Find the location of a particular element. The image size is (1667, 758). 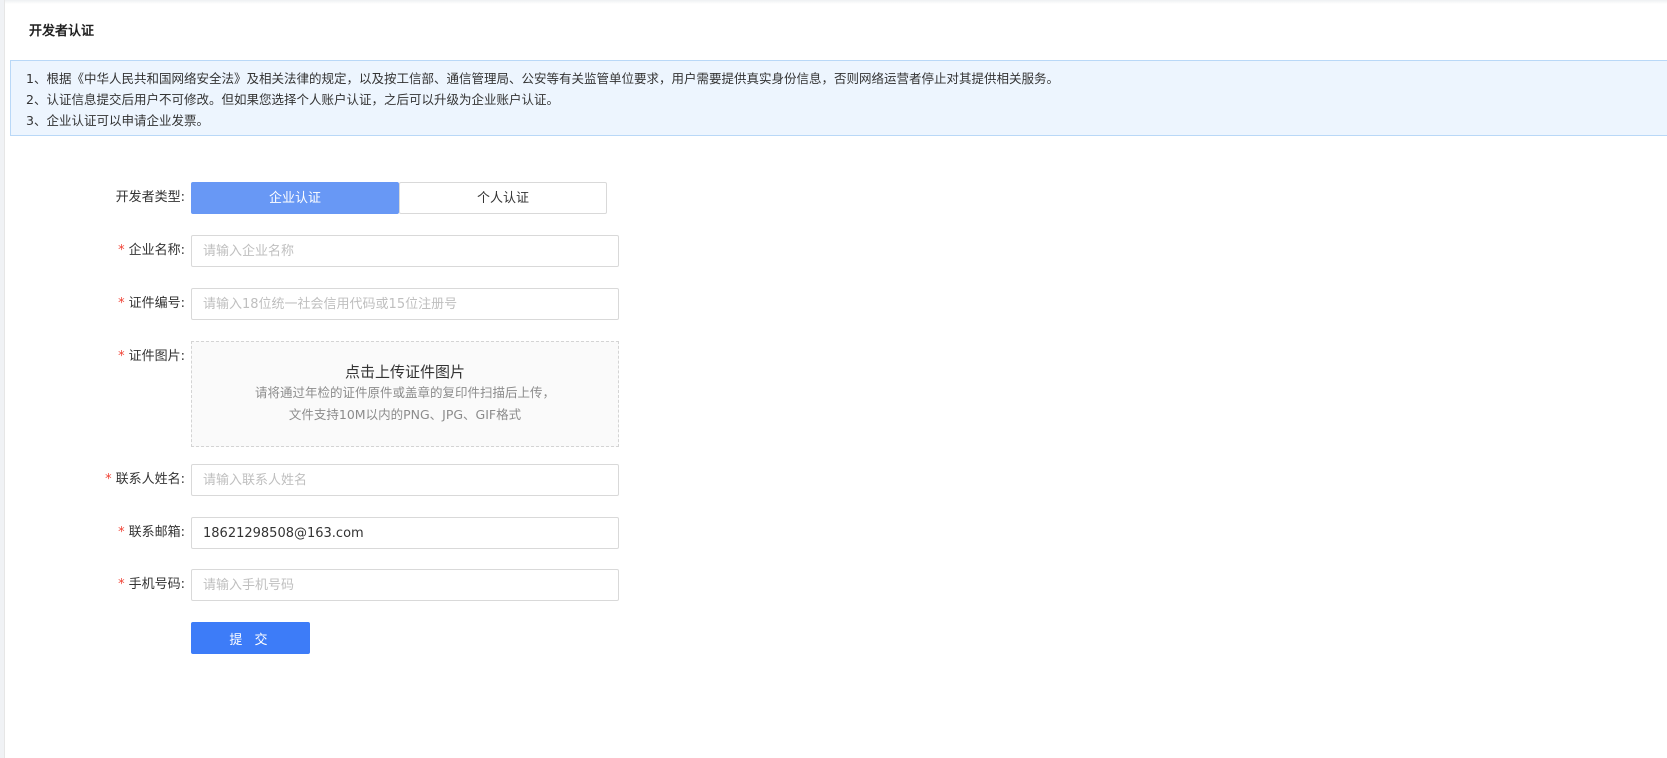

contact-name-label-text: 联系人姓名: is located at coordinates (150, 479).